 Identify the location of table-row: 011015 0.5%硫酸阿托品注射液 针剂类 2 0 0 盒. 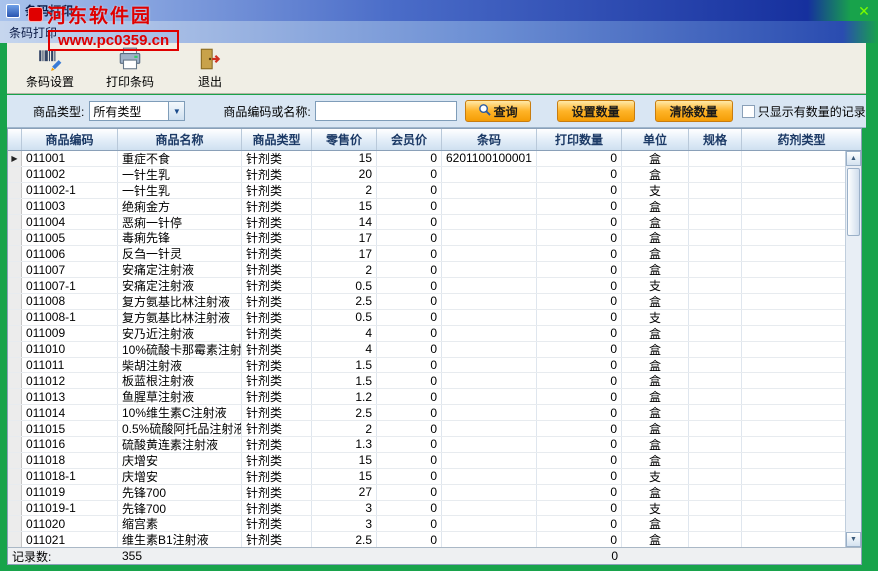
(434, 429).